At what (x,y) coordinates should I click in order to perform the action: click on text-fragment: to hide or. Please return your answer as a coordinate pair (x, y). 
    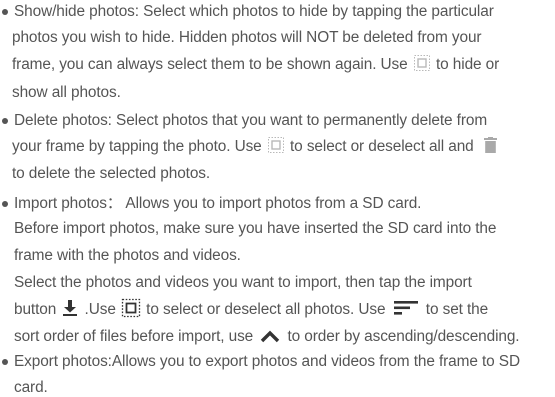
    Looking at the image, I should click on (465, 64).